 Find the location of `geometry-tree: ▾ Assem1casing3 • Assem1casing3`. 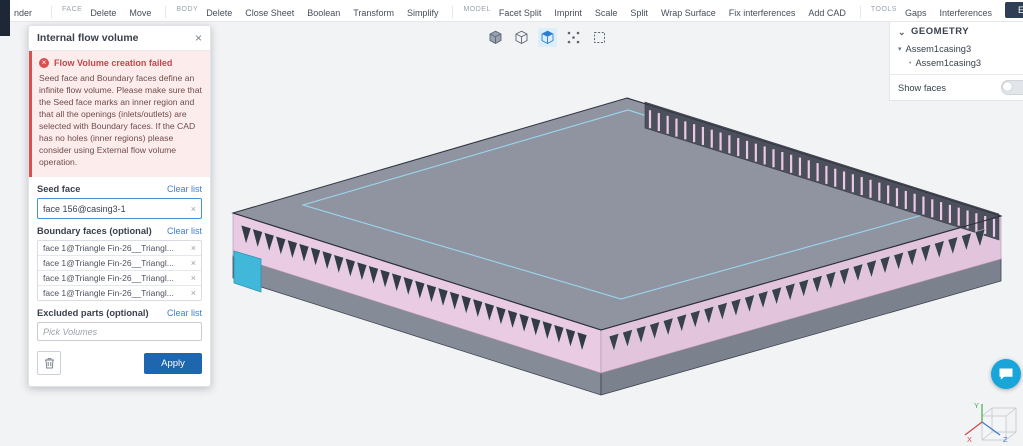

geometry-tree: ▾ Assem1casing3 • Assem1casing3 is located at coordinates (956, 56).